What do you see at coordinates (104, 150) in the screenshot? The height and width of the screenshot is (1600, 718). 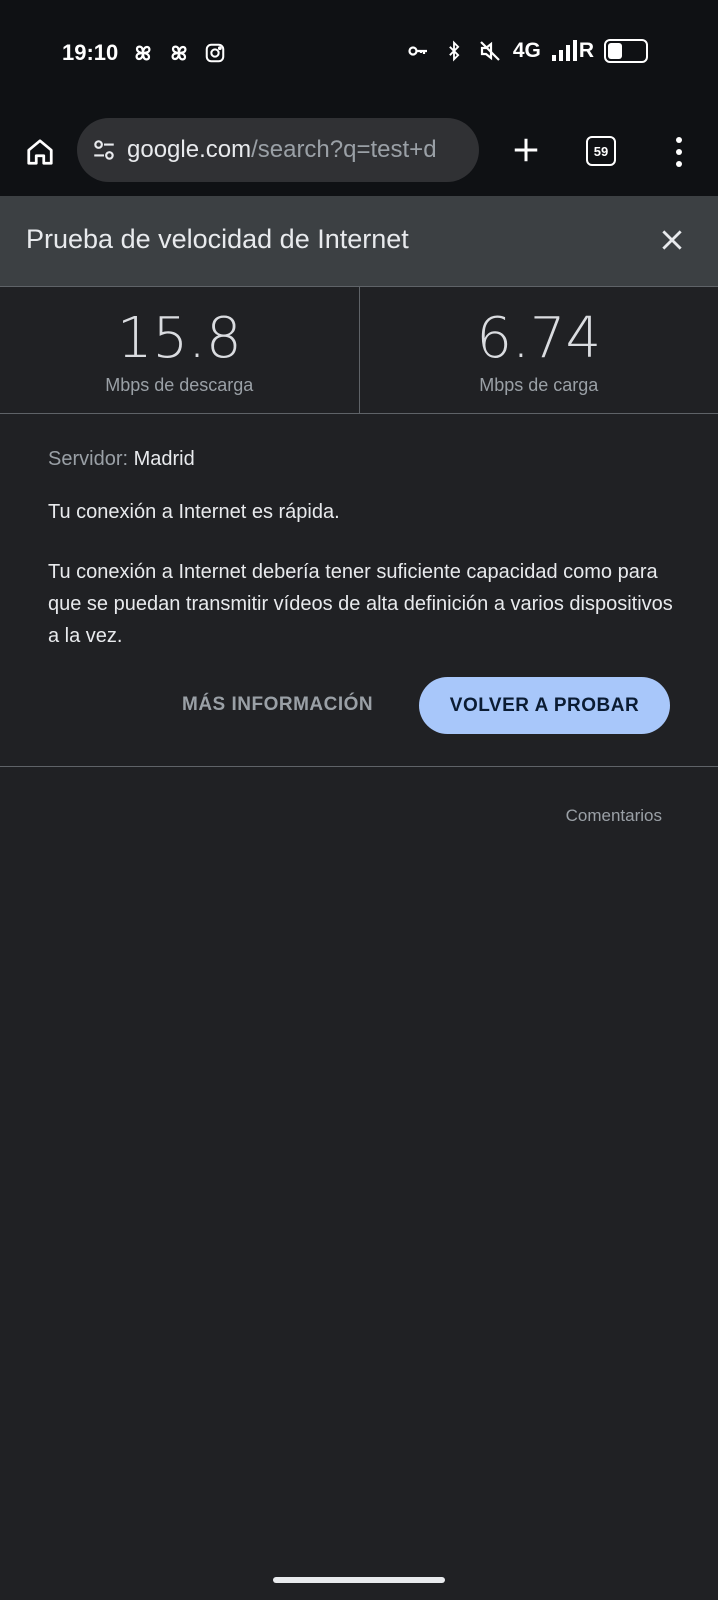 I see `site-settings-icon` at bounding box center [104, 150].